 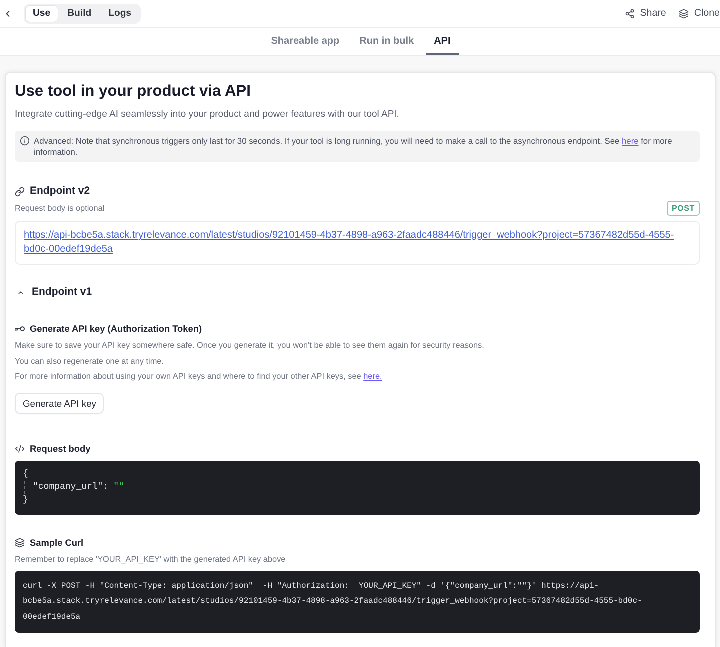 What do you see at coordinates (59, 403) in the screenshot?
I see `generate-key-button: Generate API key` at bounding box center [59, 403].